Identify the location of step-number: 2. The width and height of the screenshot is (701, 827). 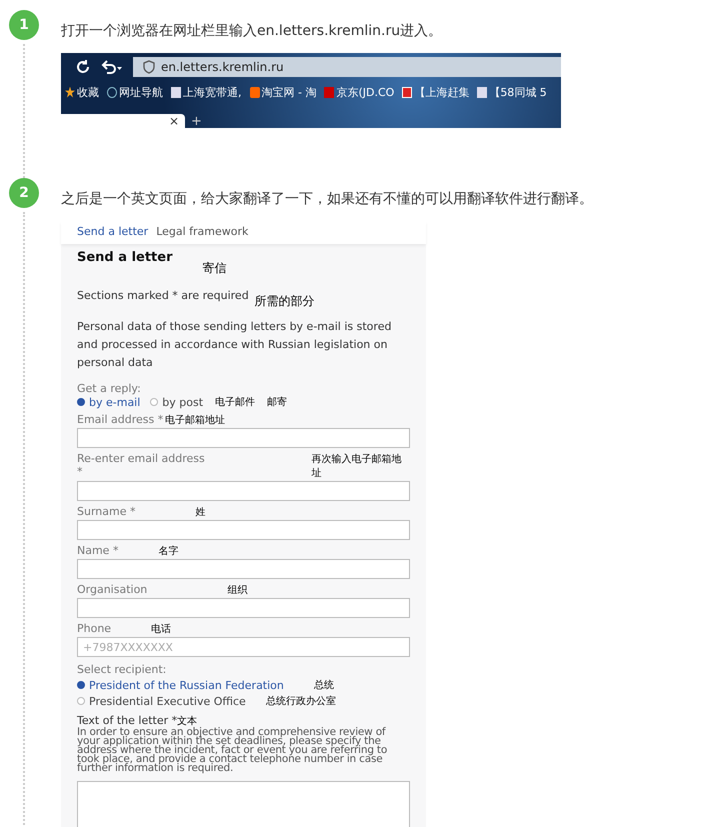
(24, 193).